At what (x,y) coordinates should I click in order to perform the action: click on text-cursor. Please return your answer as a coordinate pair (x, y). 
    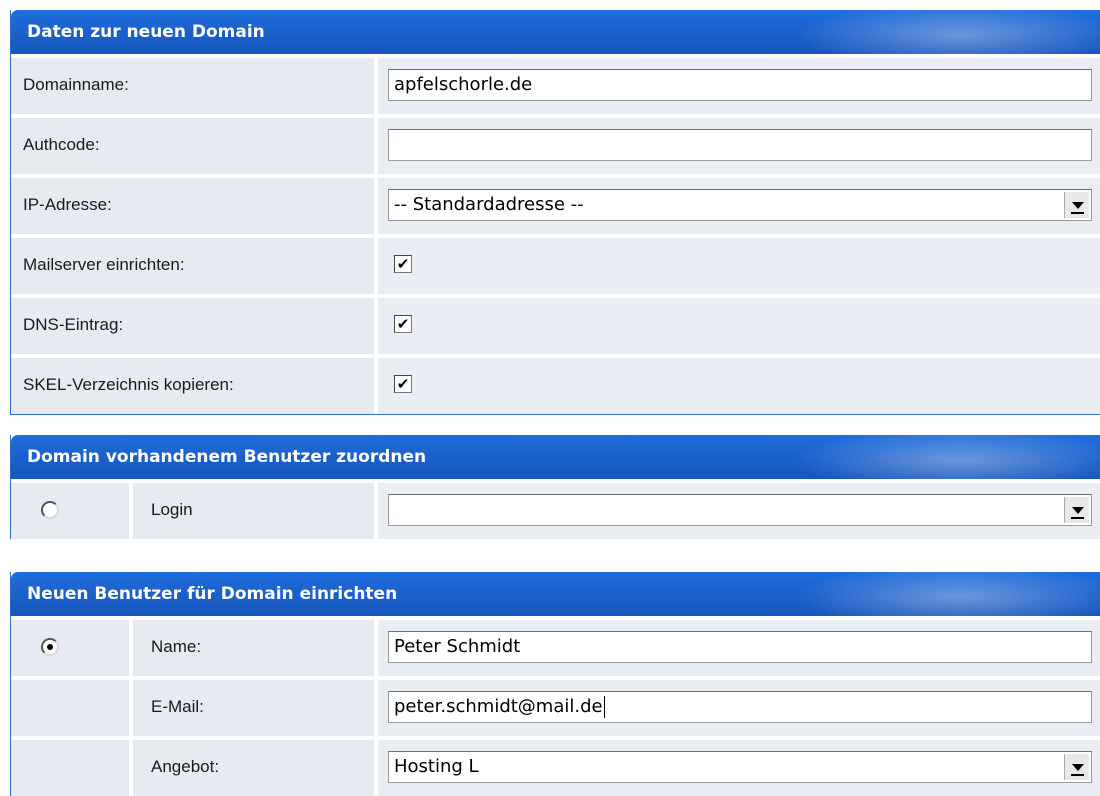
    Looking at the image, I should click on (604, 707).